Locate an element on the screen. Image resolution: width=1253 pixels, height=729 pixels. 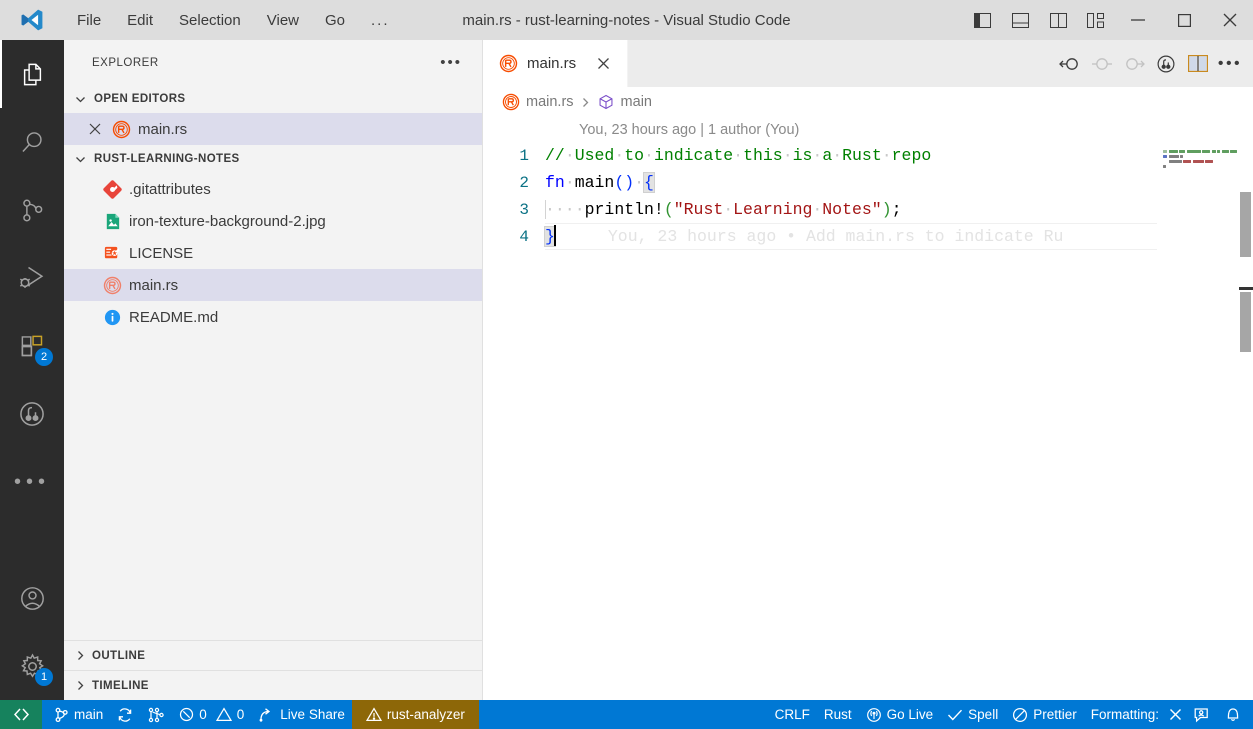
account-icon is located at coordinates (32, 598).